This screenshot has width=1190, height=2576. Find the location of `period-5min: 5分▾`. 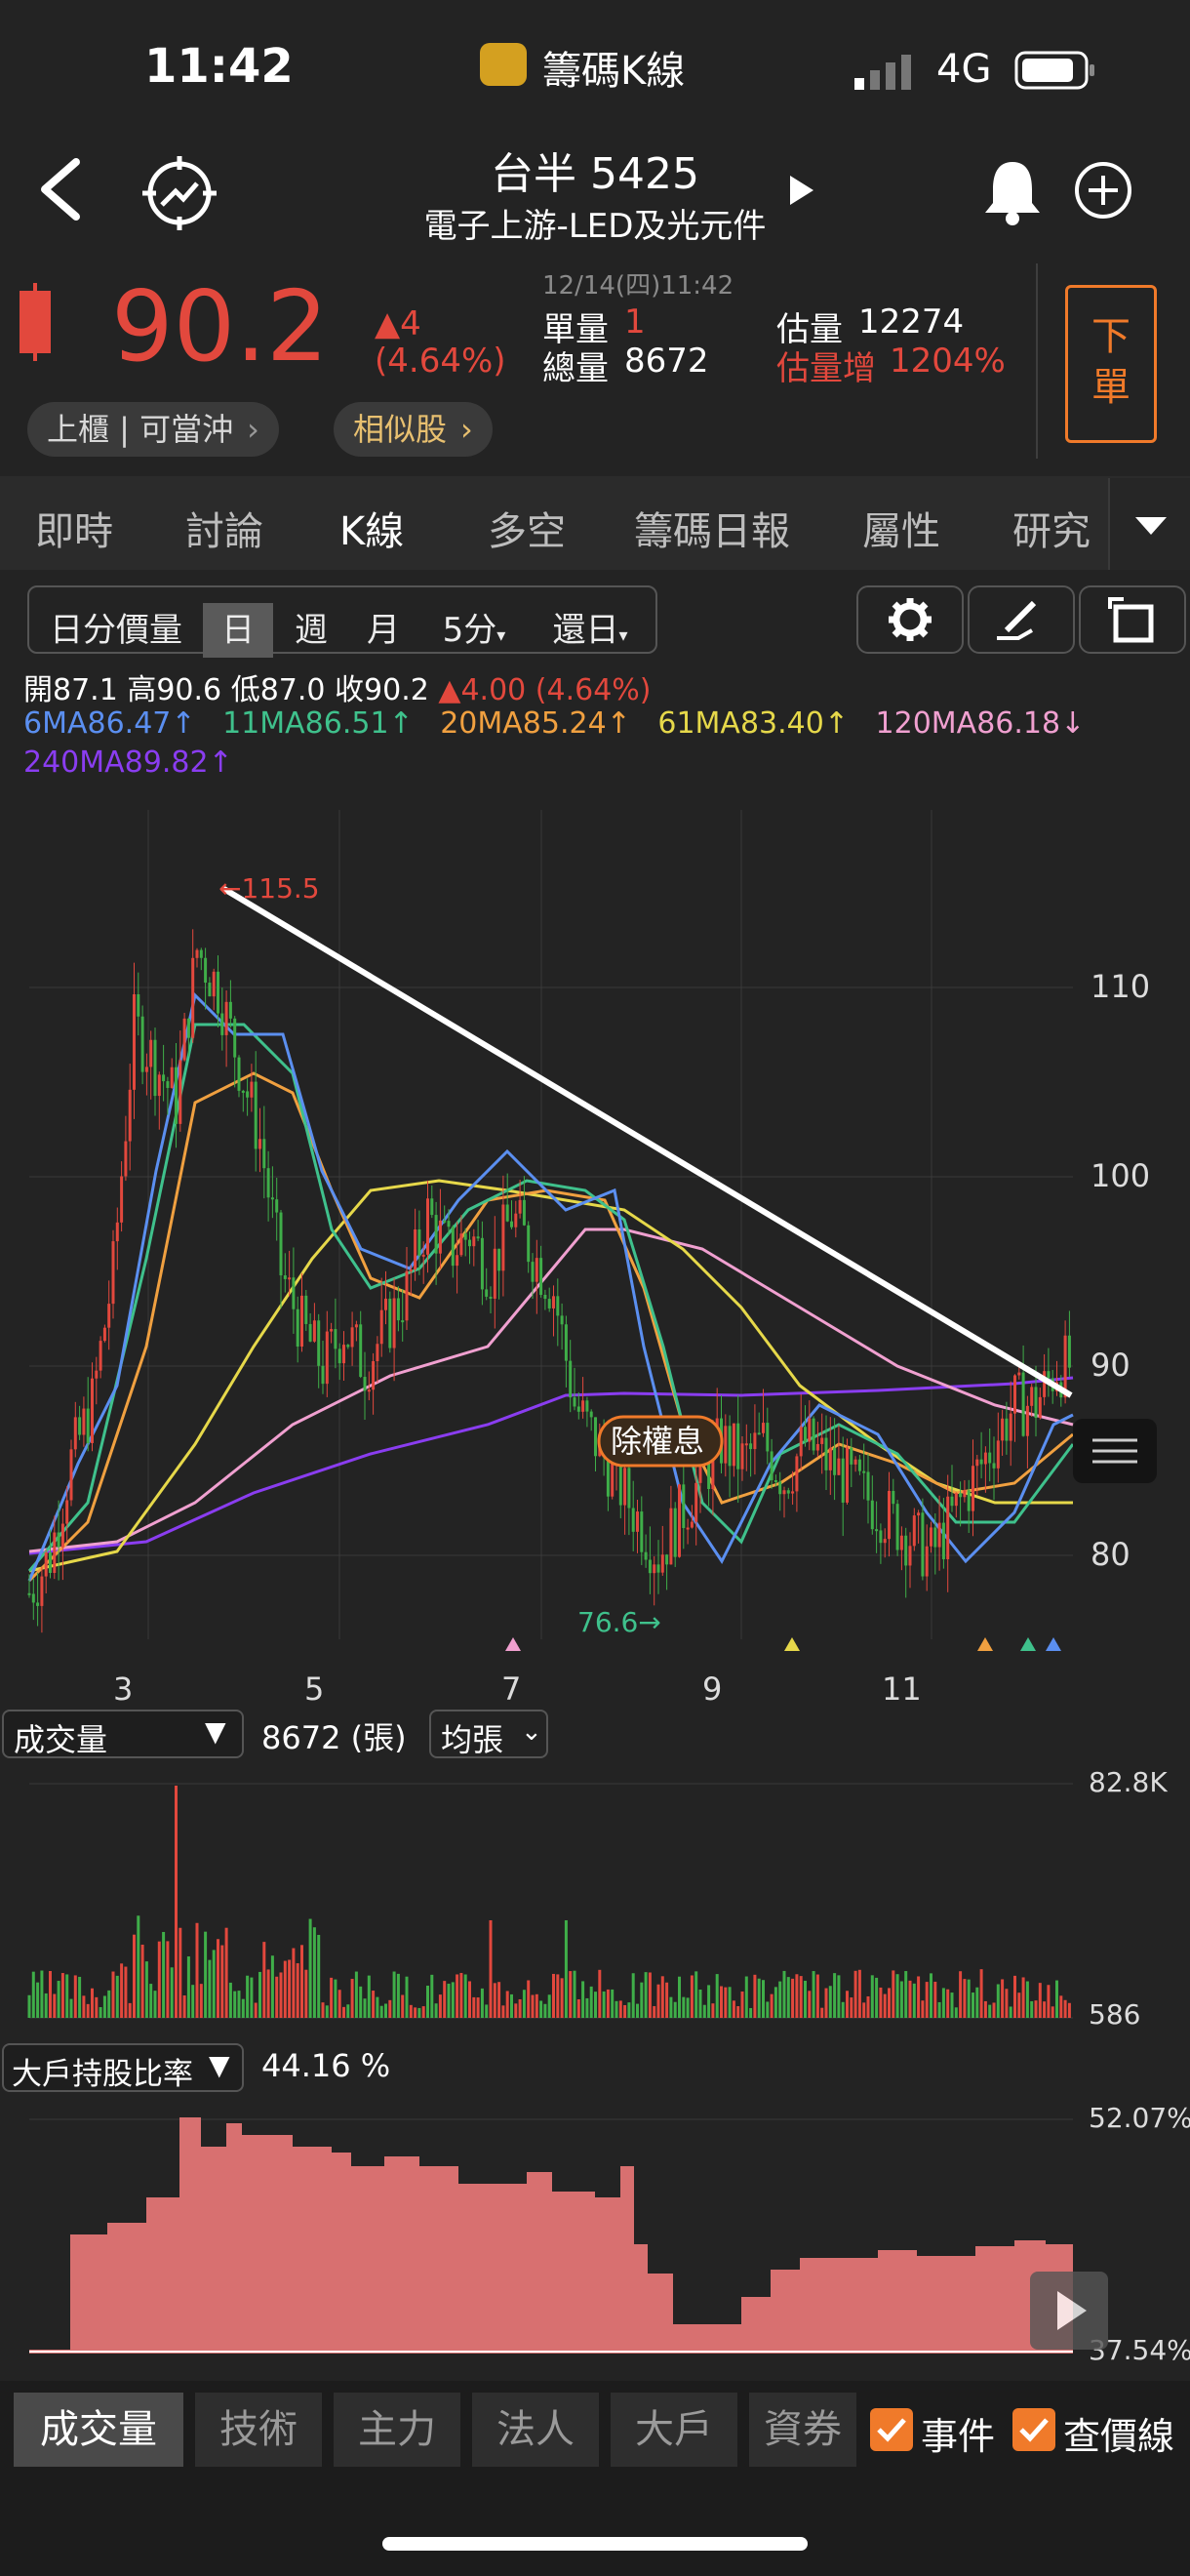

period-5min: 5分▾ is located at coordinates (474, 630).